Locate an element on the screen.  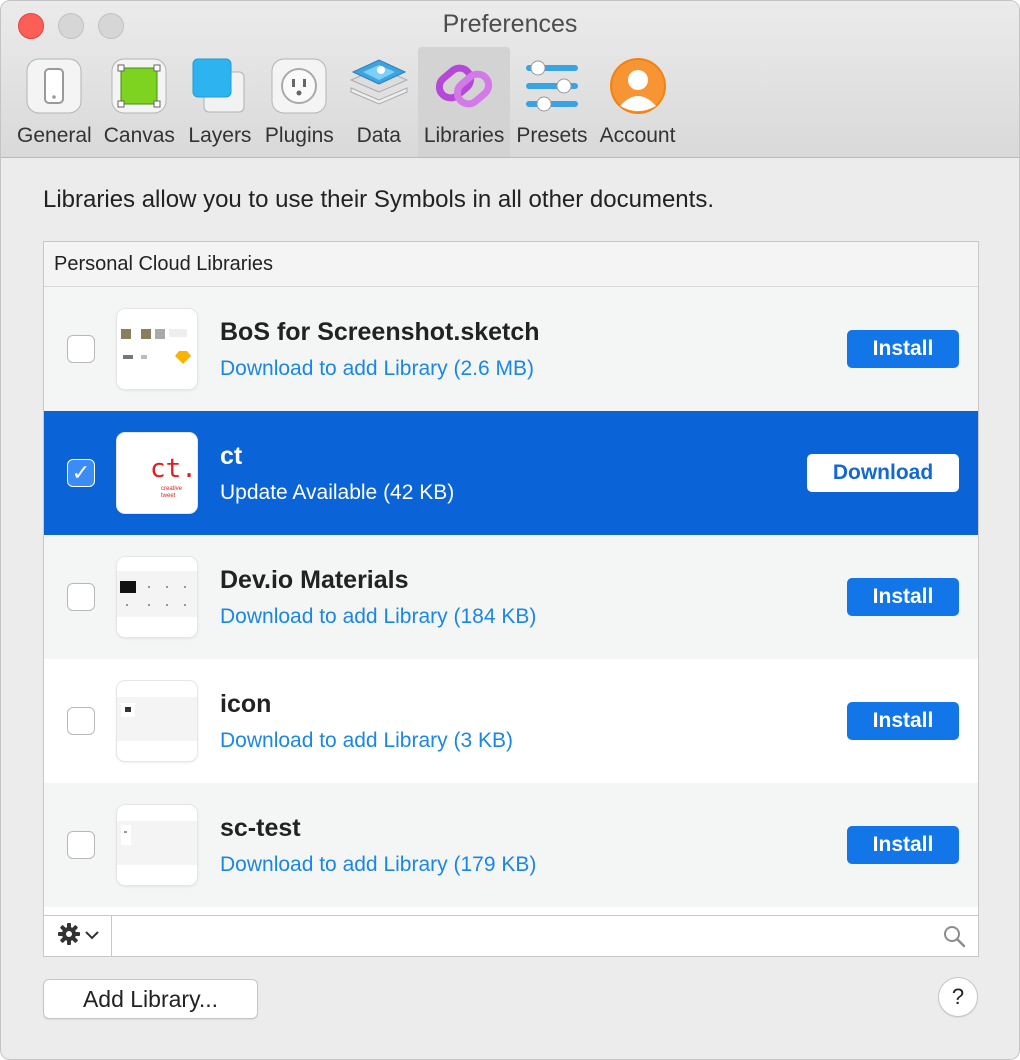
library-thumbnail: ct. creative tweet is located at coordinates (157, 473).